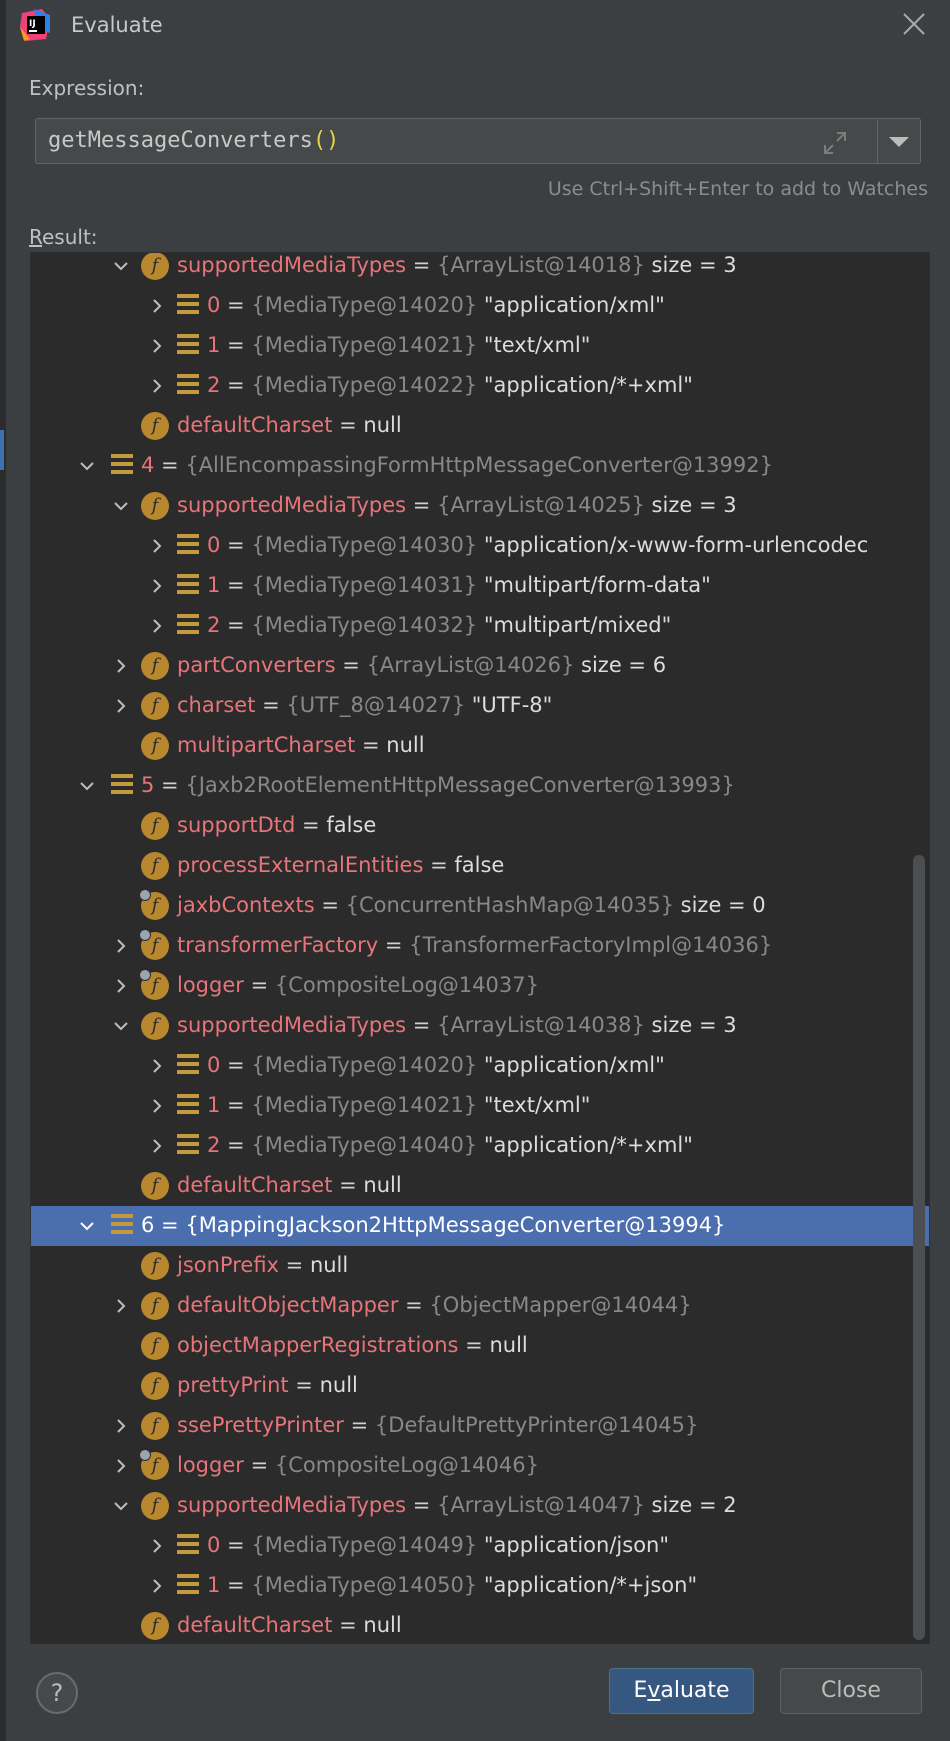 This screenshot has height=1741, width=950. What do you see at coordinates (480, 826) in the screenshot?
I see `tree-row: f supportDtd = false` at bounding box center [480, 826].